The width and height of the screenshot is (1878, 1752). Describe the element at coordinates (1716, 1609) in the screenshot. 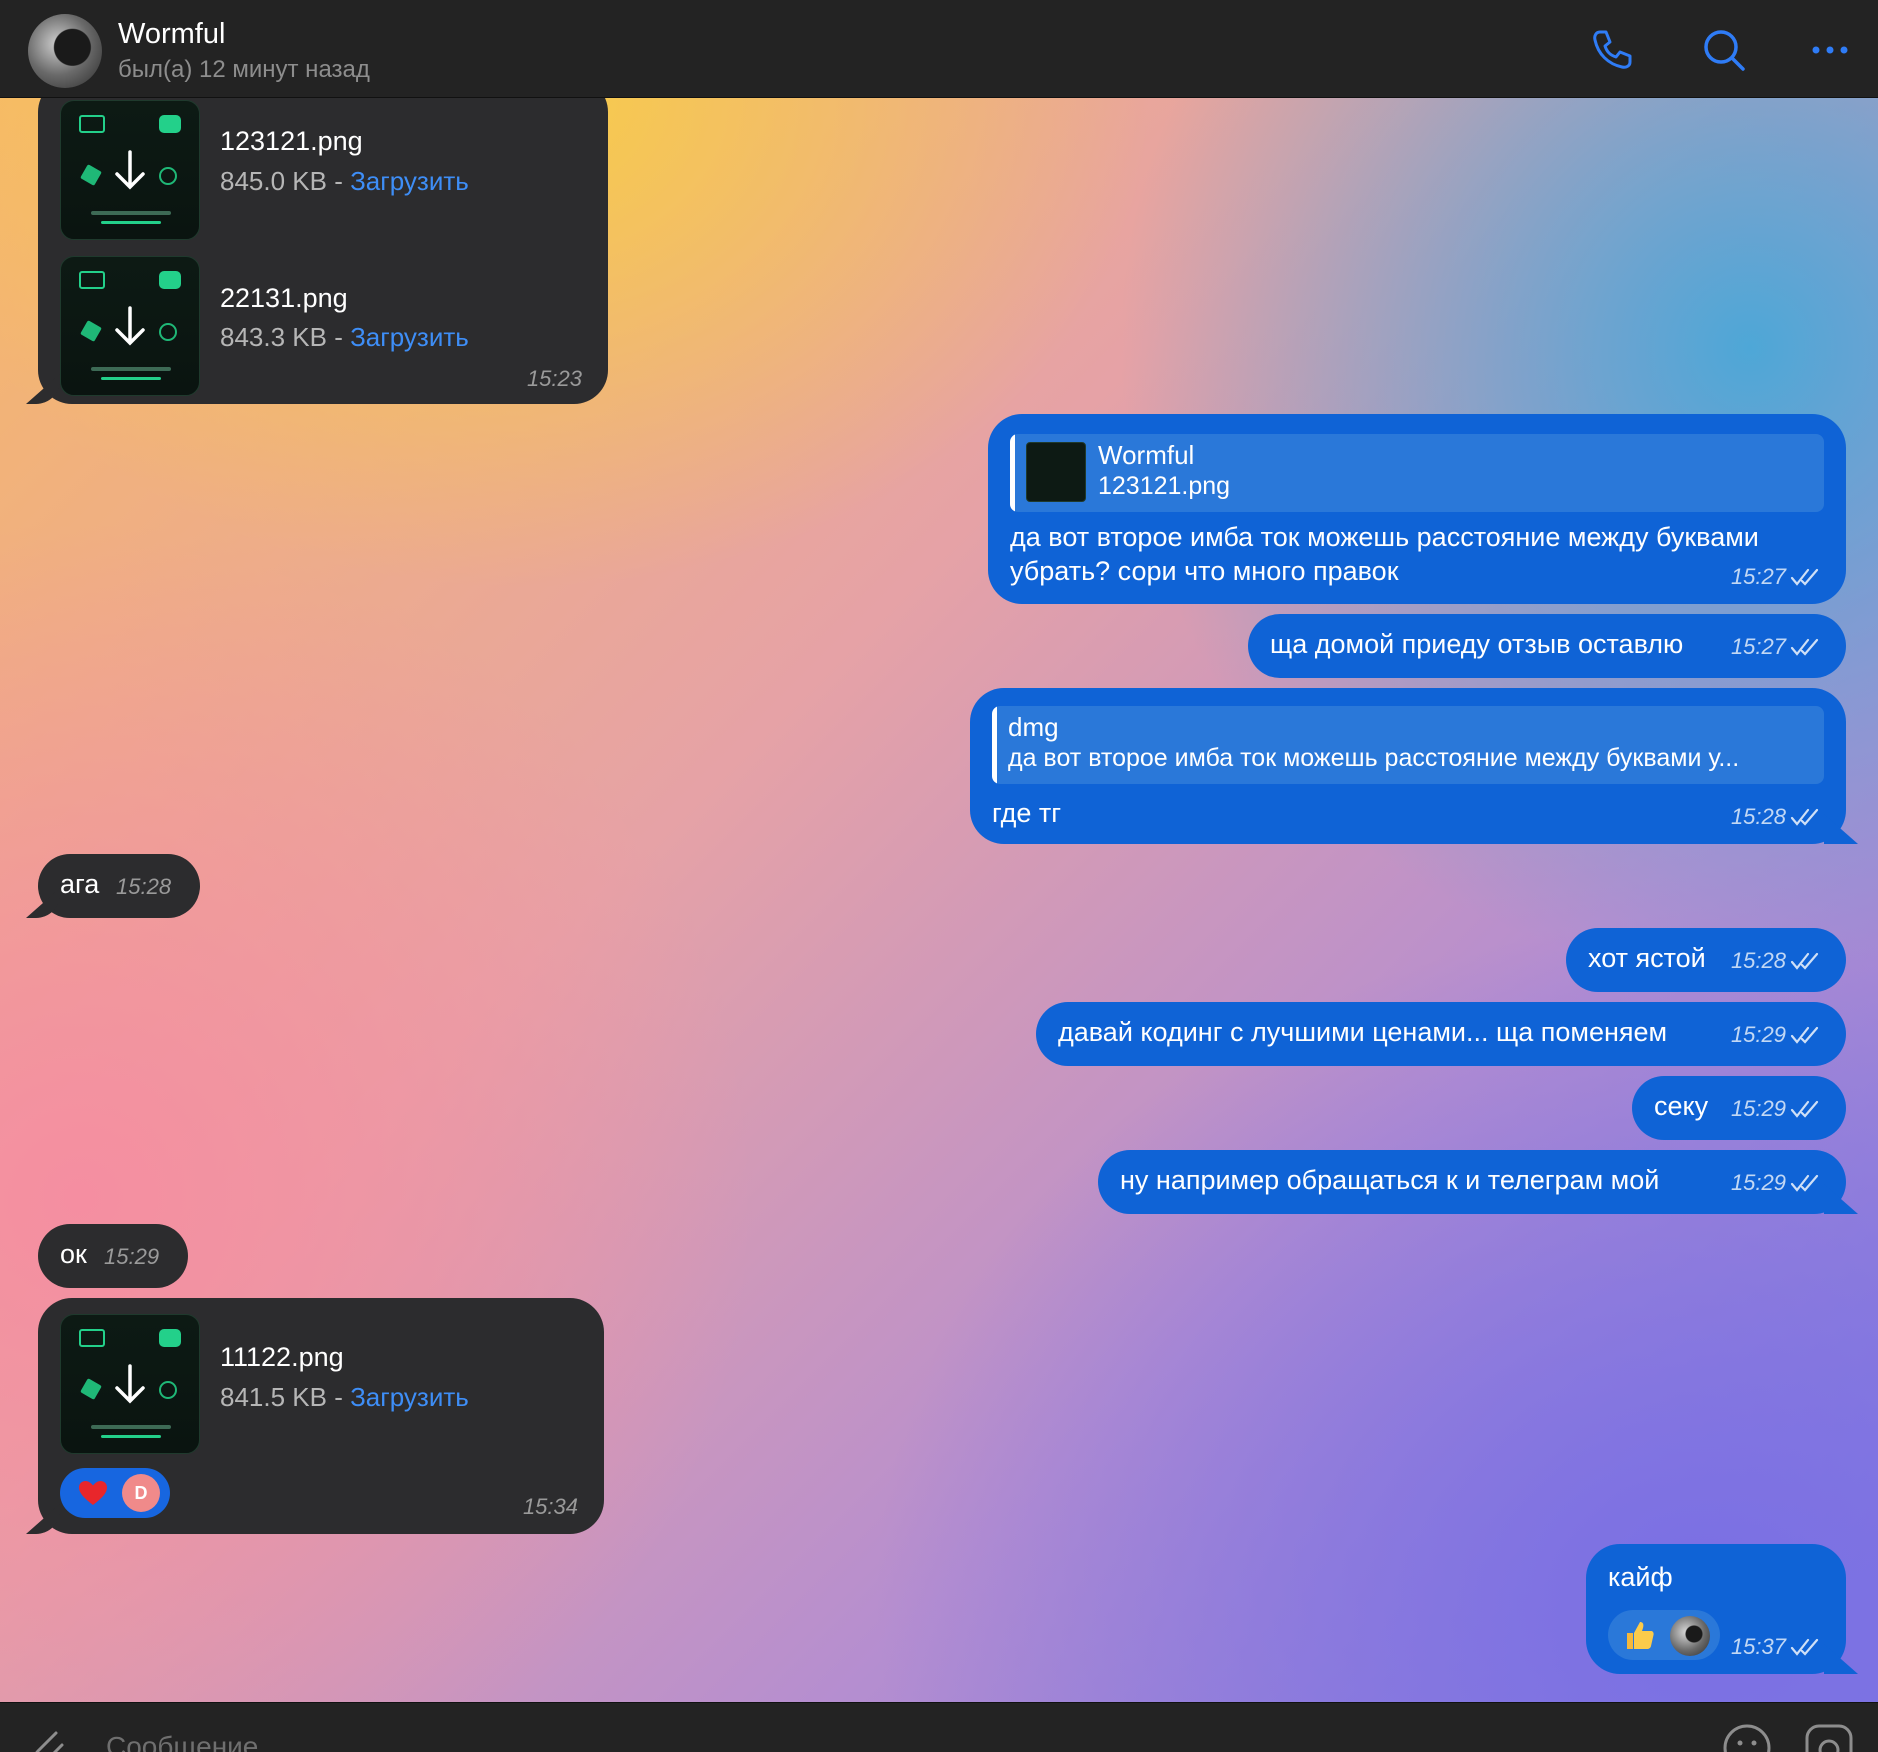

I see `message-outgoing: кайф 15:37` at that location.